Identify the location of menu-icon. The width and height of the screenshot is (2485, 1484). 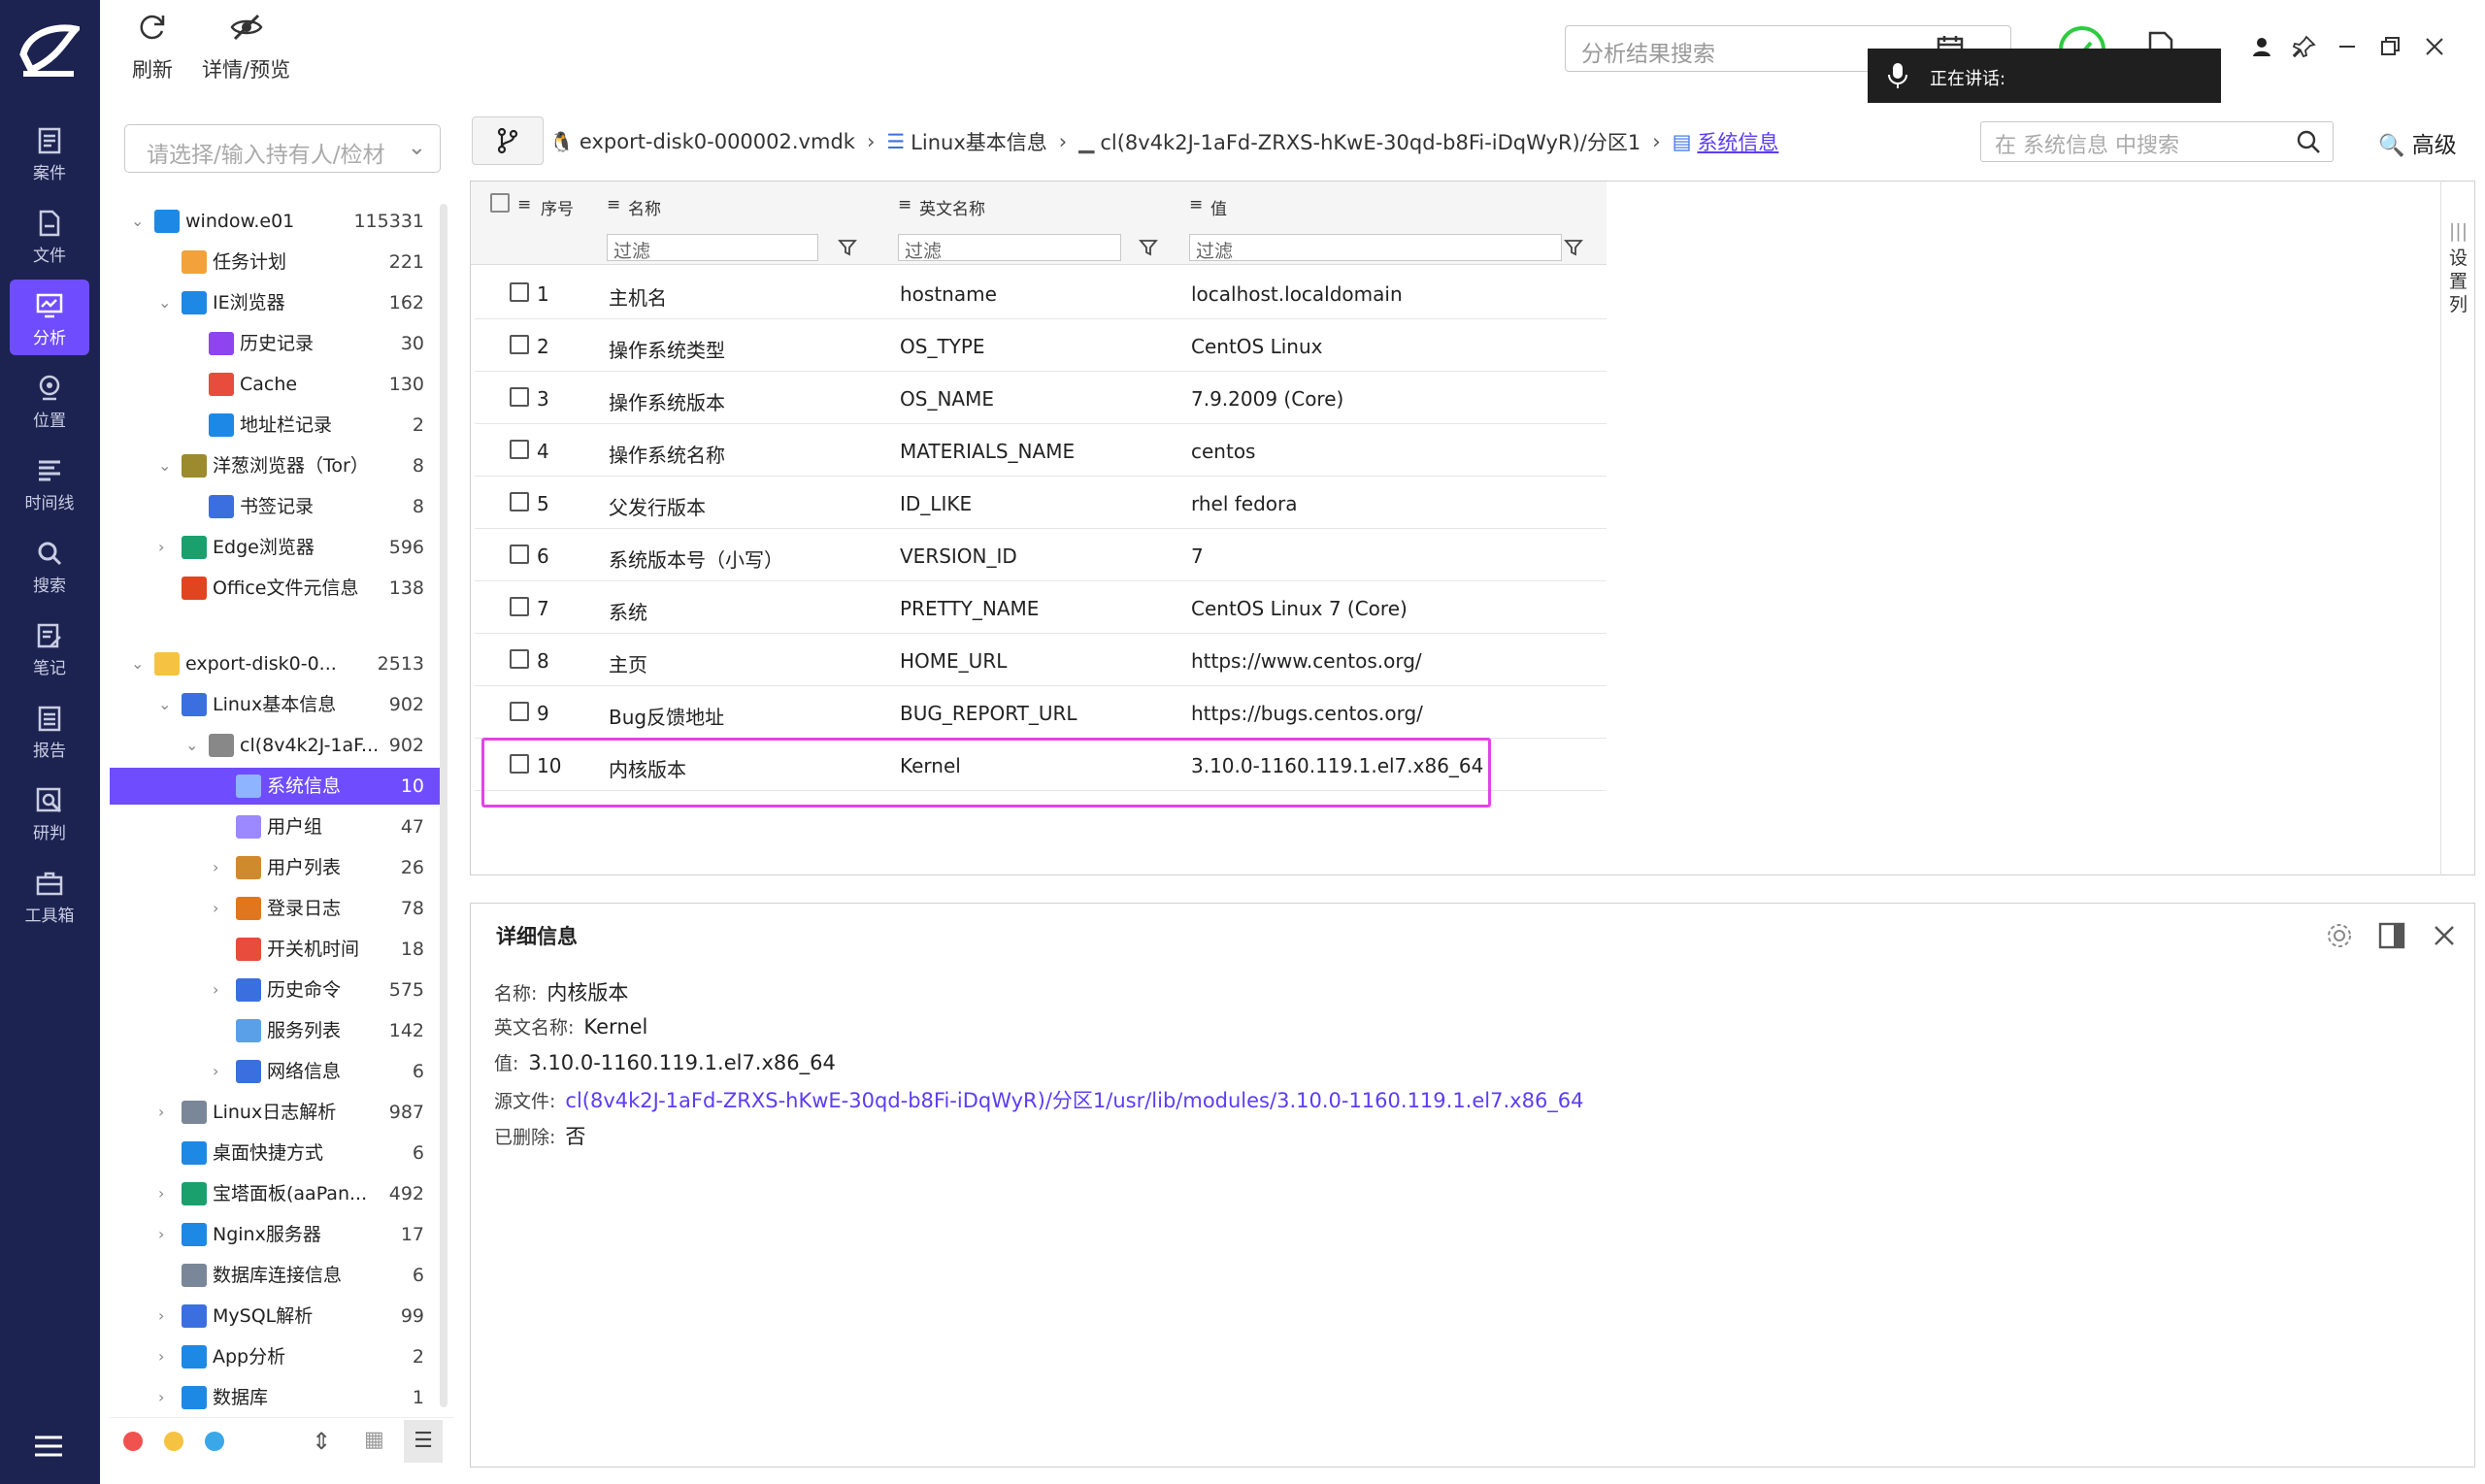
(49, 1446).